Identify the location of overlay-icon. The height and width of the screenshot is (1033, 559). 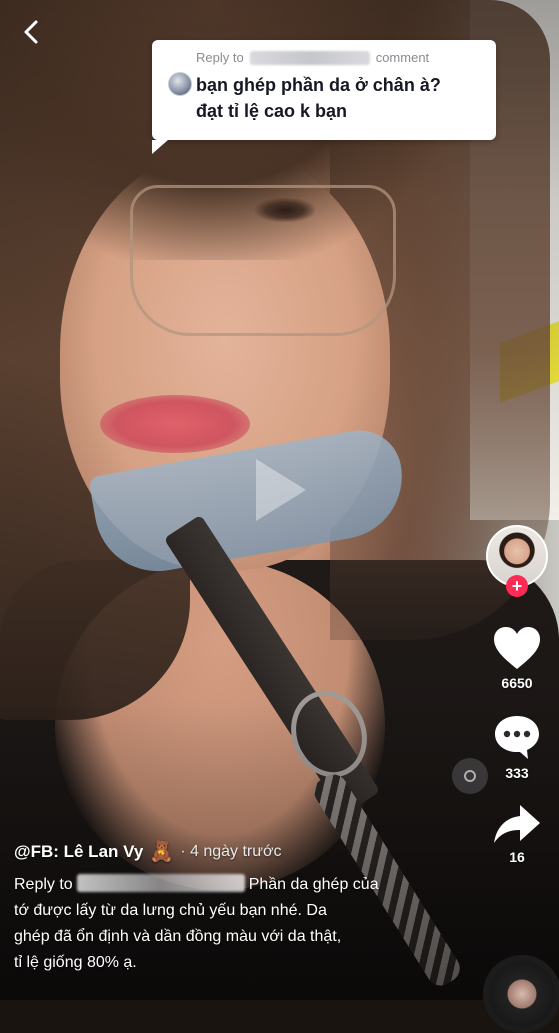
(470, 776).